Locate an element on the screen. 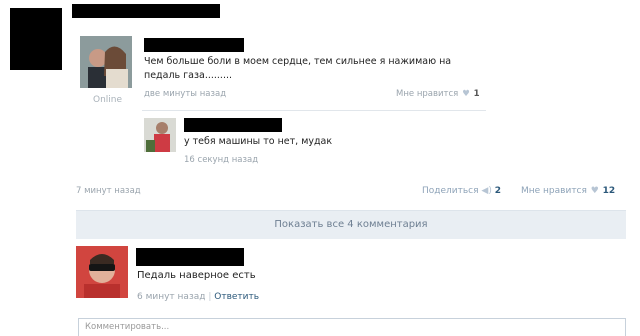  shared-post-avatar is located at coordinates (106, 62).